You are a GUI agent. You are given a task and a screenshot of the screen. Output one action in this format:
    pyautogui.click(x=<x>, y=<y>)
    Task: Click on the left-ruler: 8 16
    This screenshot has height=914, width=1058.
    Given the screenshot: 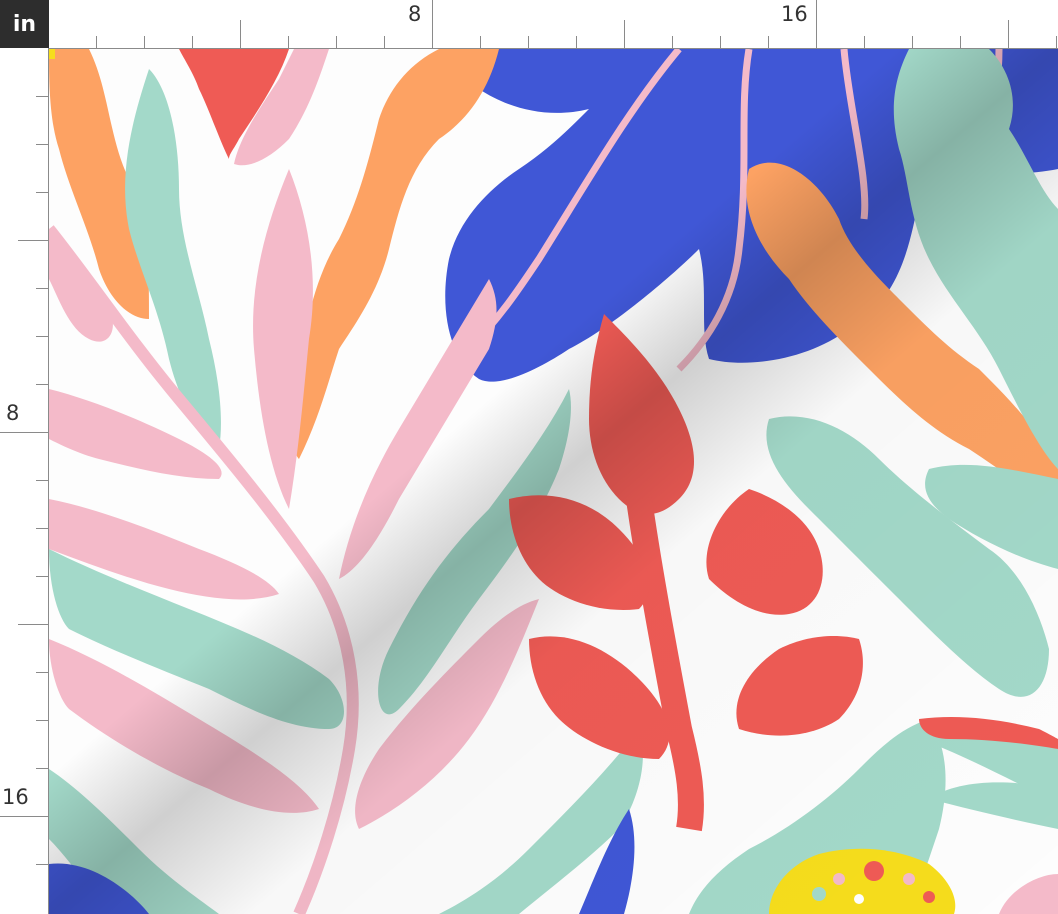 What is the action you would take?
    pyautogui.click(x=24, y=481)
    